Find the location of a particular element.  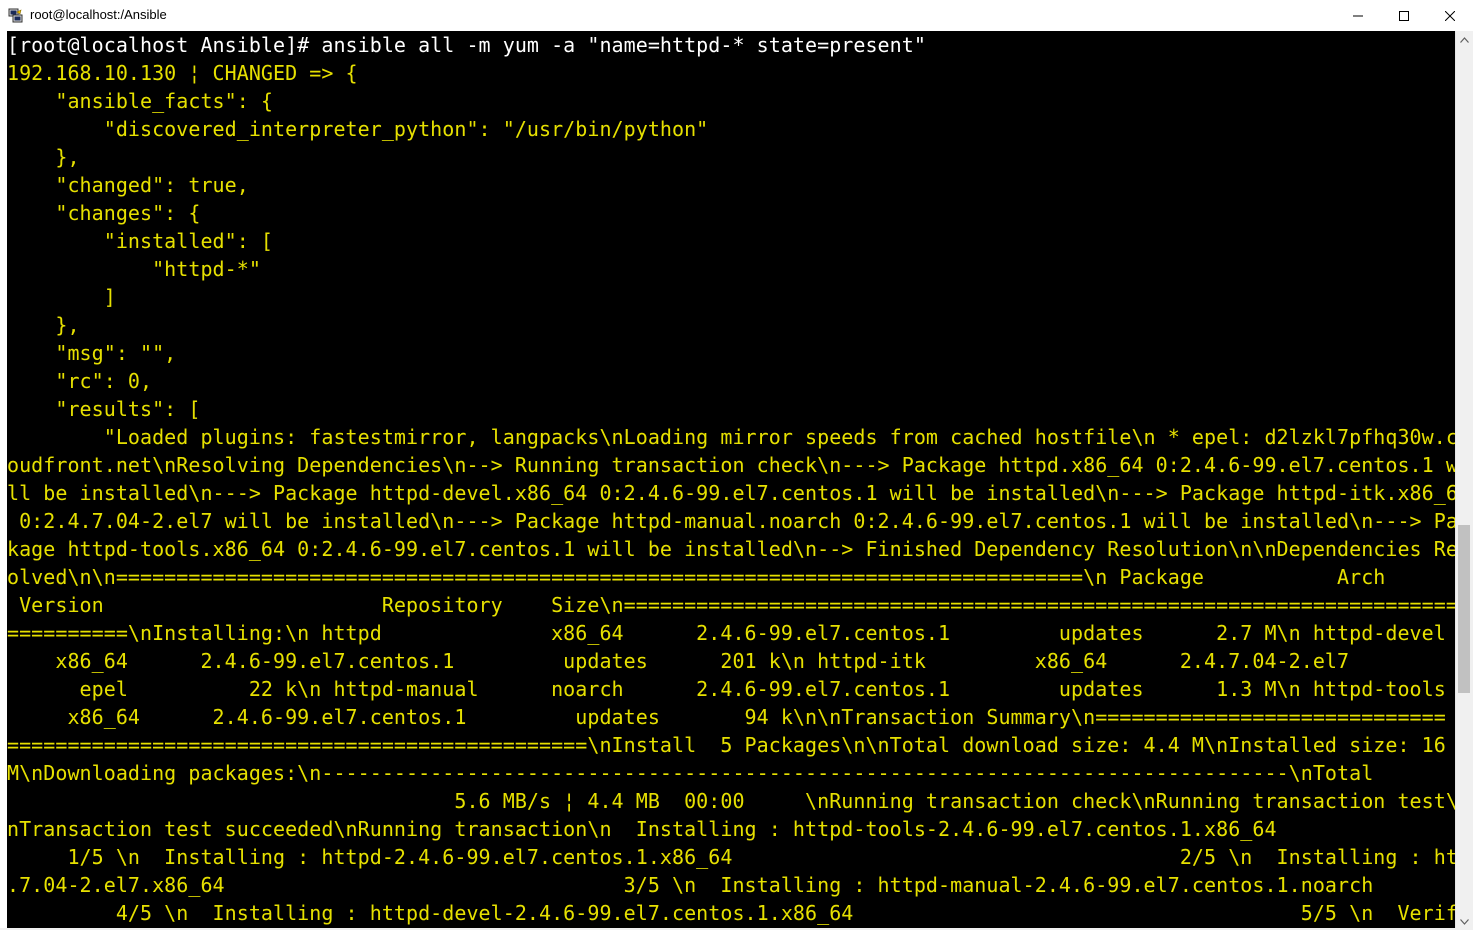

close-icon is located at coordinates (1450, 15).